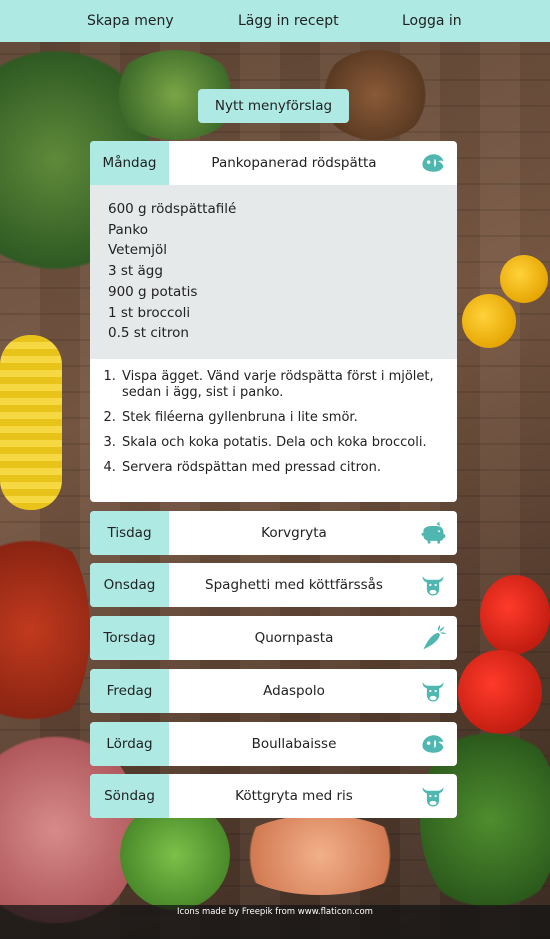 Image resolution: width=550 pixels, height=939 pixels. What do you see at coordinates (294, 691) in the screenshot?
I see `dish-name: Adaspolo` at bounding box center [294, 691].